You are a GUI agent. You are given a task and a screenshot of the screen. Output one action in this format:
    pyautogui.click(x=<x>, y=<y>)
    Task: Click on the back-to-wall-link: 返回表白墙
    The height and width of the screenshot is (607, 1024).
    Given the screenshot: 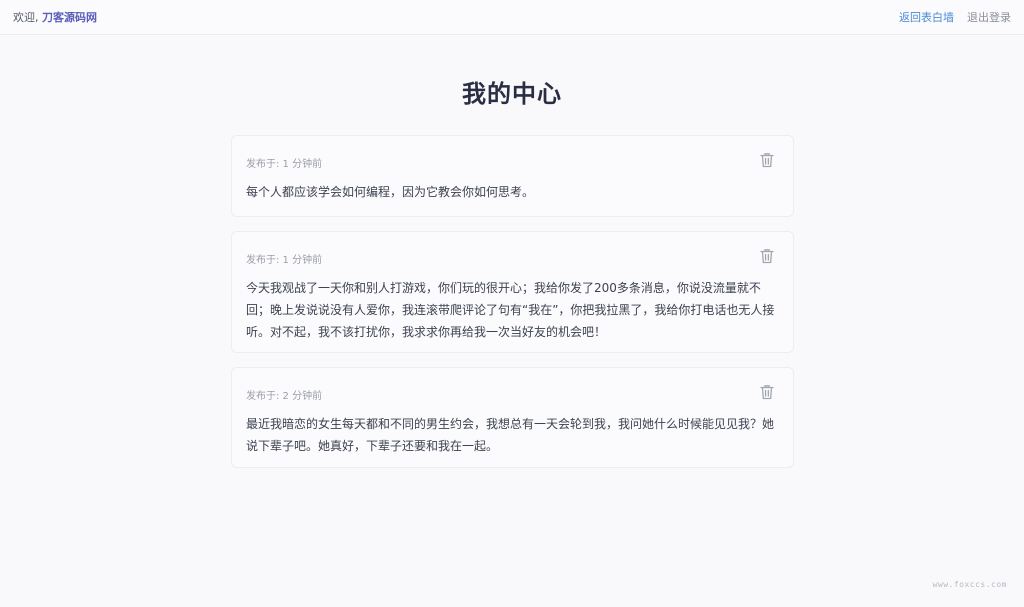 What is the action you would take?
    pyautogui.click(x=926, y=17)
    